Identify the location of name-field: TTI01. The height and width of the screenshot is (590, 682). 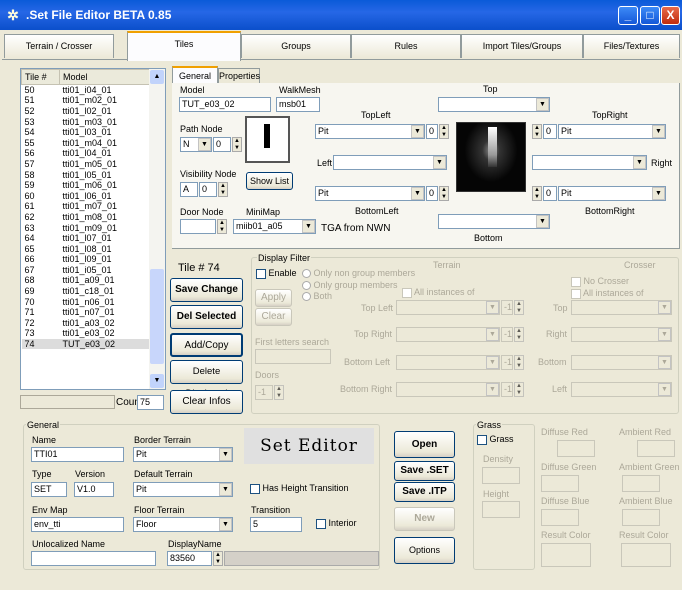
(77, 454).